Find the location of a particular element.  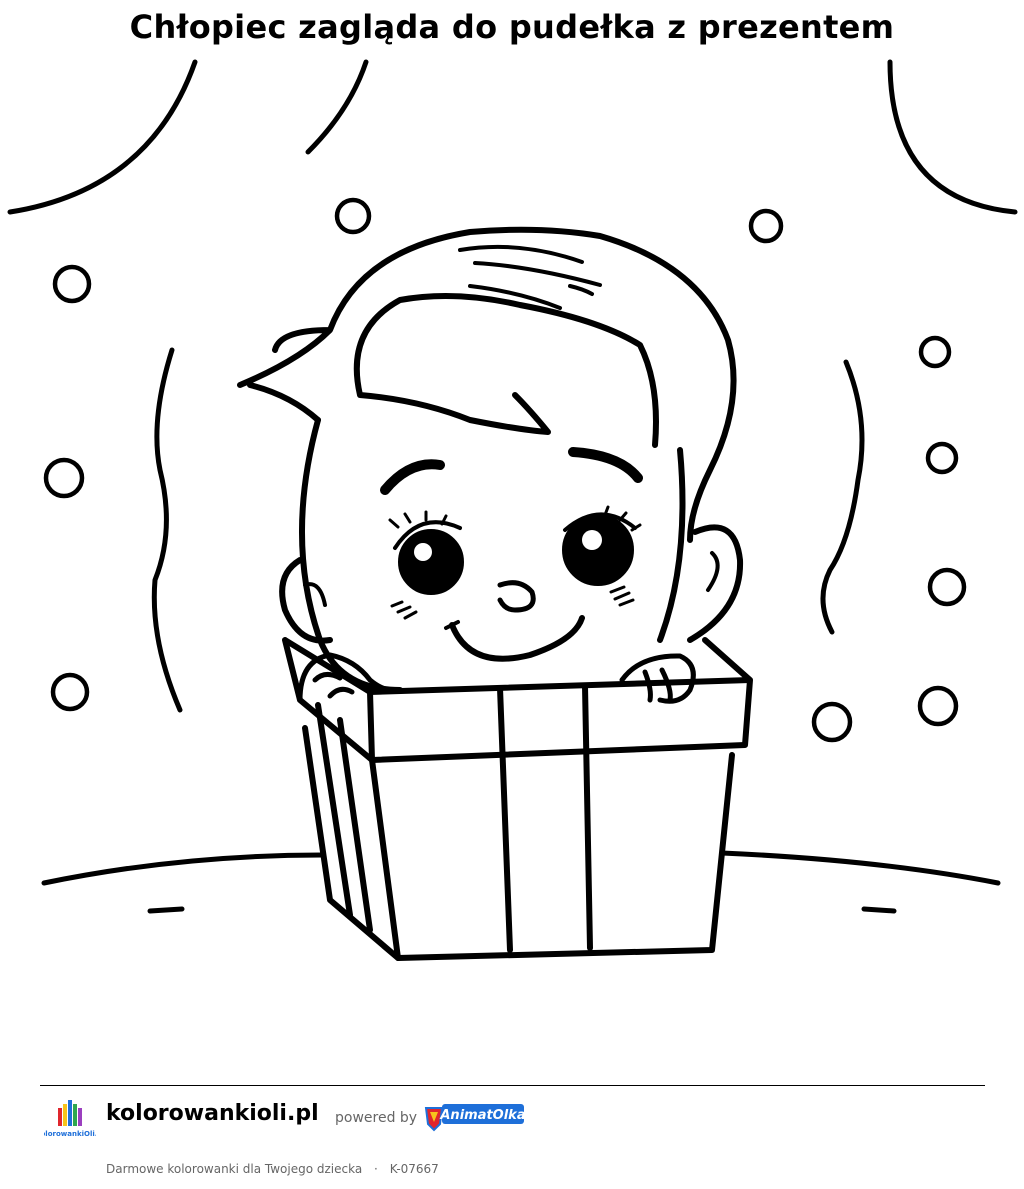

ground-dash-right is located at coordinates (879, 910).